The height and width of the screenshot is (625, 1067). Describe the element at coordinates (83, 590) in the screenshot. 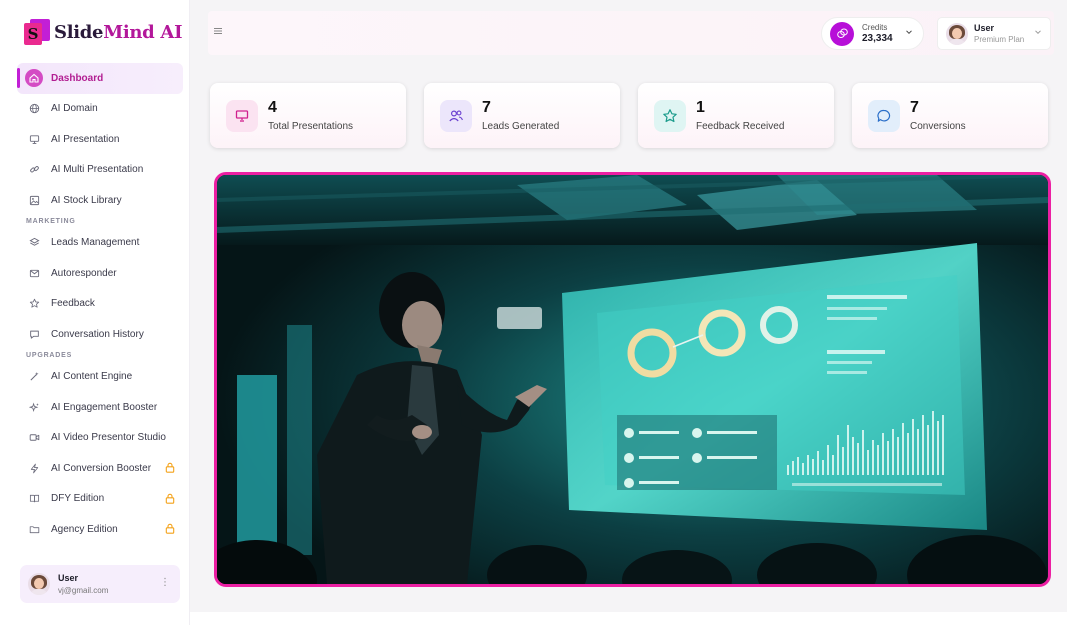

I see `user-email: vj@gmail.com` at that location.